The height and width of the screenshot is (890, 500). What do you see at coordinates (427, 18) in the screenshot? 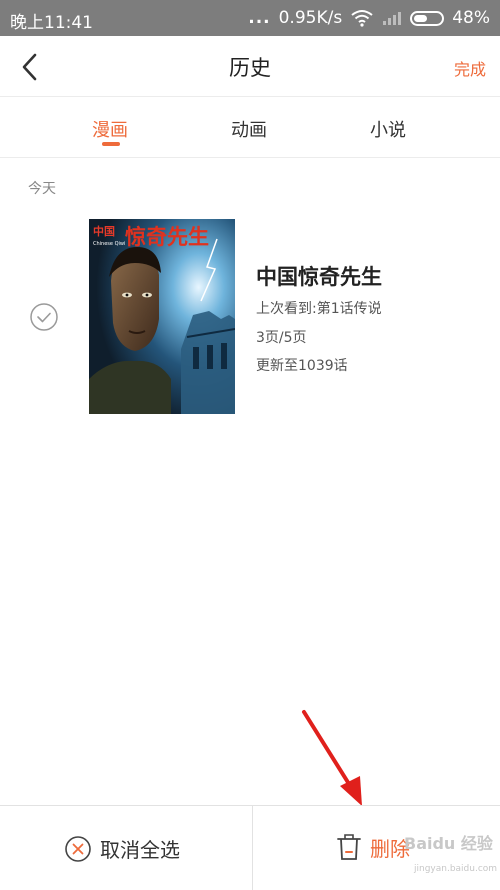
I see `battery-icon` at bounding box center [427, 18].